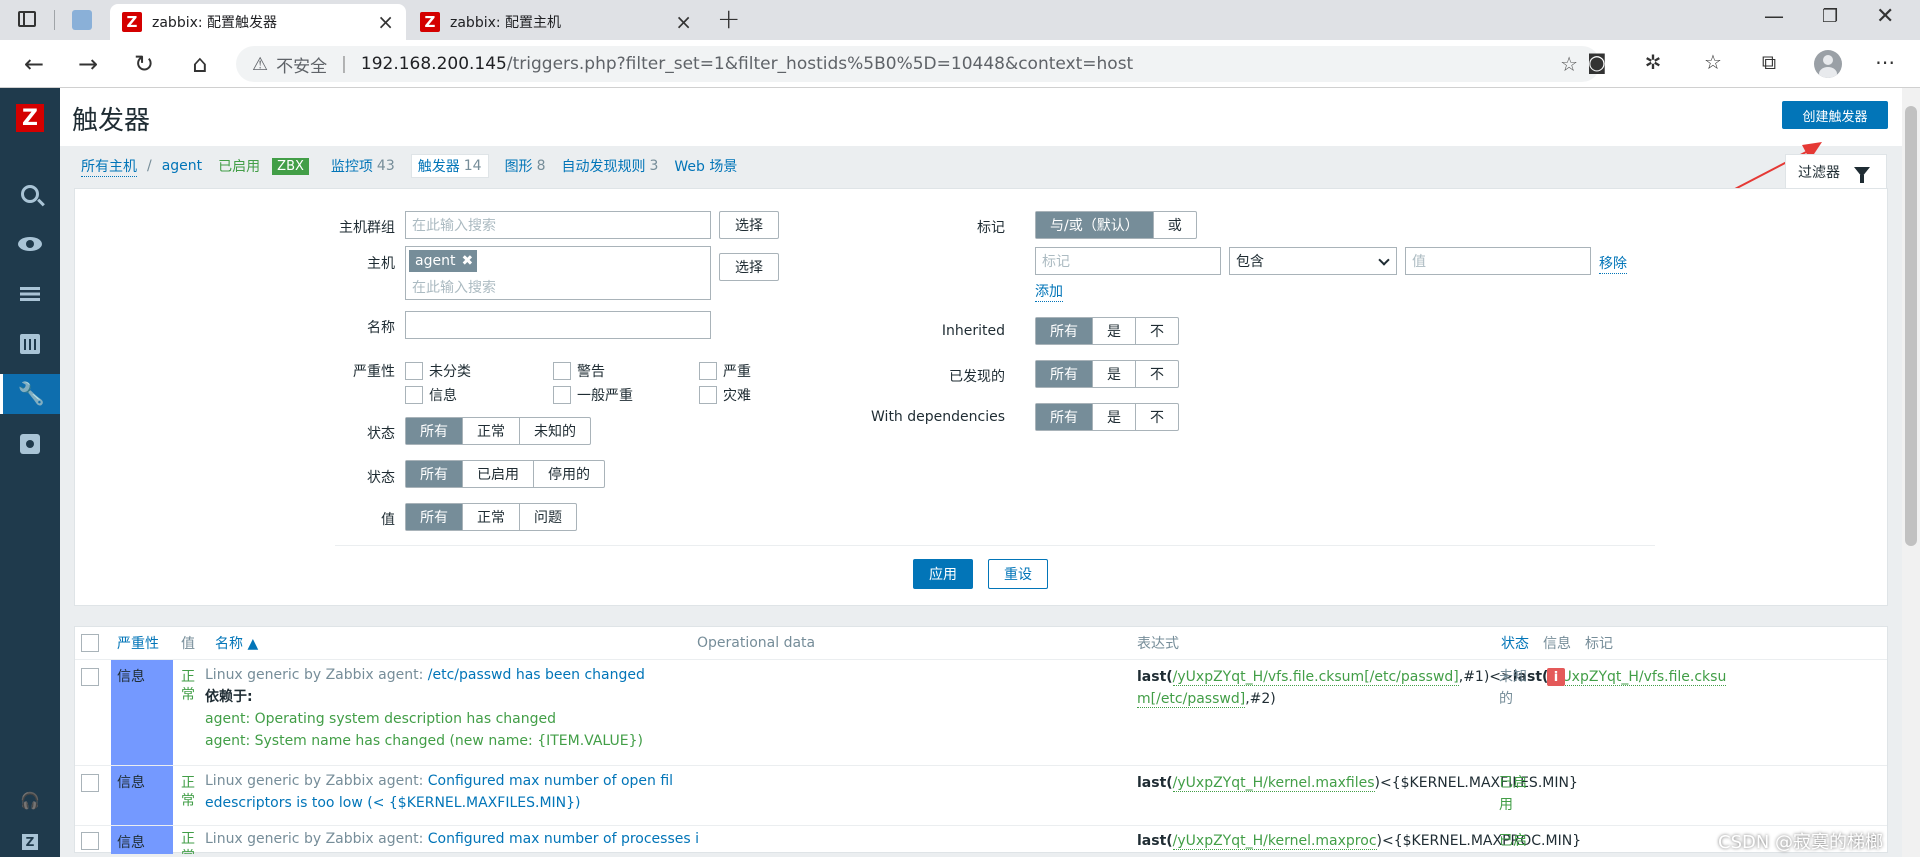 This screenshot has height=857, width=1920. What do you see at coordinates (1156, 331) in the screenshot?
I see `inherited-no: 不` at bounding box center [1156, 331].